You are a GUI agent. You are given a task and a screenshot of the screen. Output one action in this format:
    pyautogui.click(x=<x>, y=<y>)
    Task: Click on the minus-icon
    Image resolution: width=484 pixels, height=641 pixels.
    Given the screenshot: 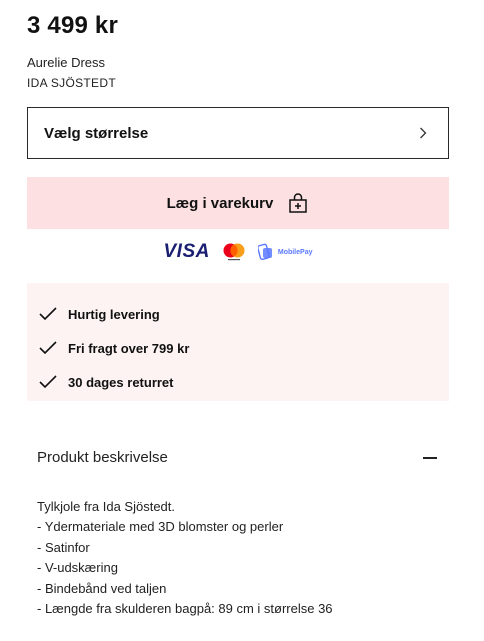 What is the action you would take?
    pyautogui.click(x=430, y=457)
    